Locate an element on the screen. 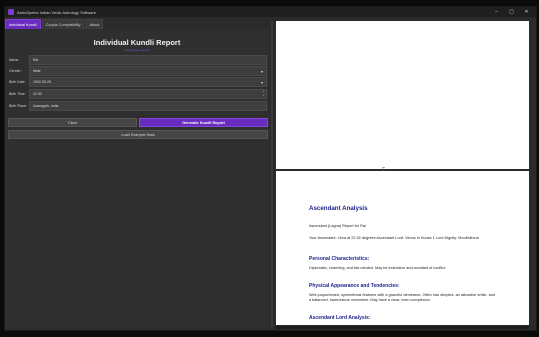 Image resolution: width=539 pixels, height=337 pixels. example-row: Load Example Data is located at coordinates (138, 134).